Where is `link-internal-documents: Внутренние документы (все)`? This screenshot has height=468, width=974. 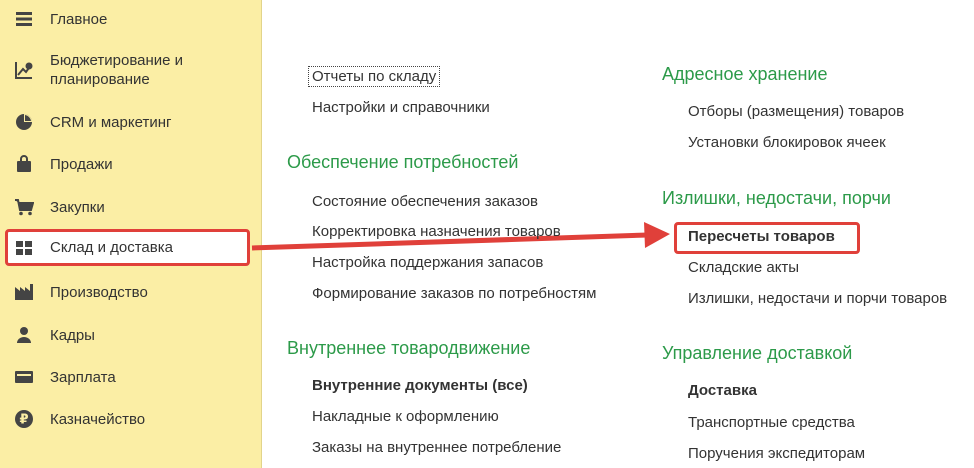 link-internal-documents: Внутренние документы (все) is located at coordinates (420, 385).